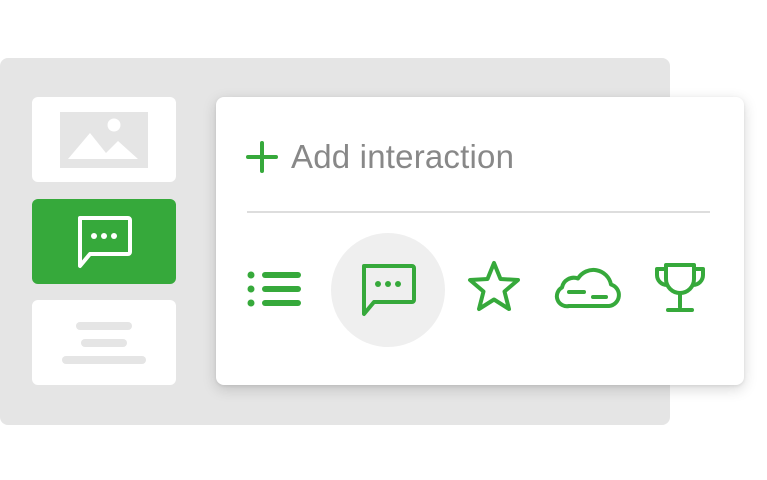 This screenshot has width=767, height=480. I want to click on interaction-type-list, so click(275, 289).